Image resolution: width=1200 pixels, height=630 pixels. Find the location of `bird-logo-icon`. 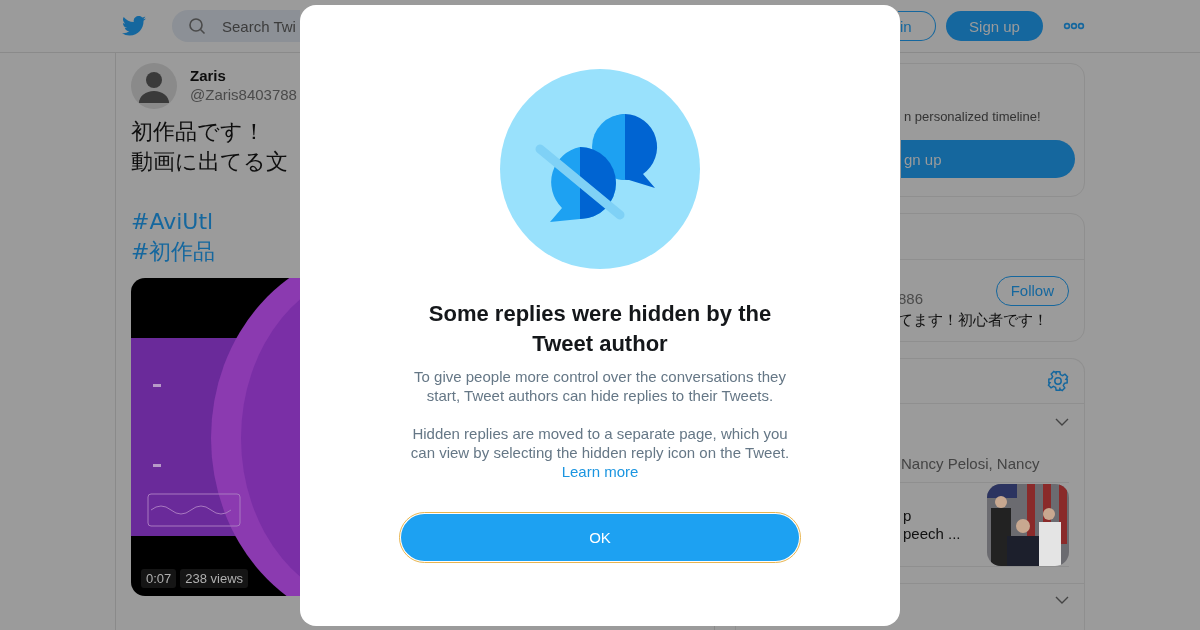

bird-logo-icon is located at coordinates (134, 26).